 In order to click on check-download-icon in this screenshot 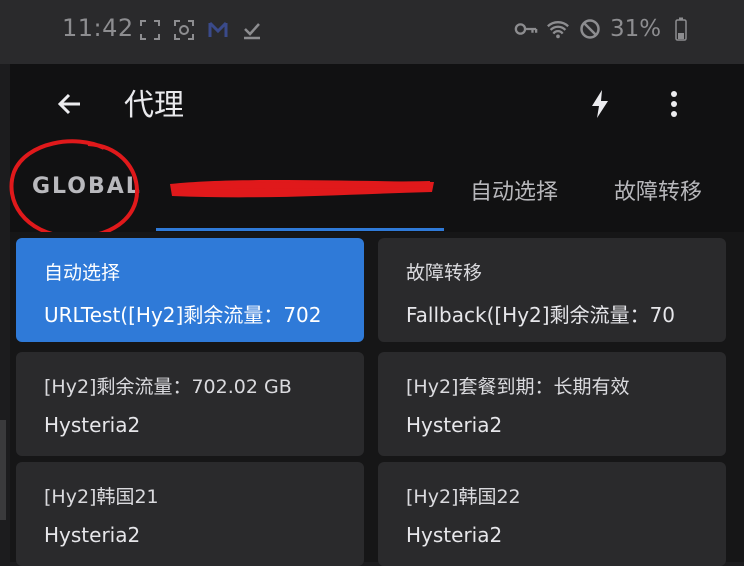, I will do `click(252, 30)`.